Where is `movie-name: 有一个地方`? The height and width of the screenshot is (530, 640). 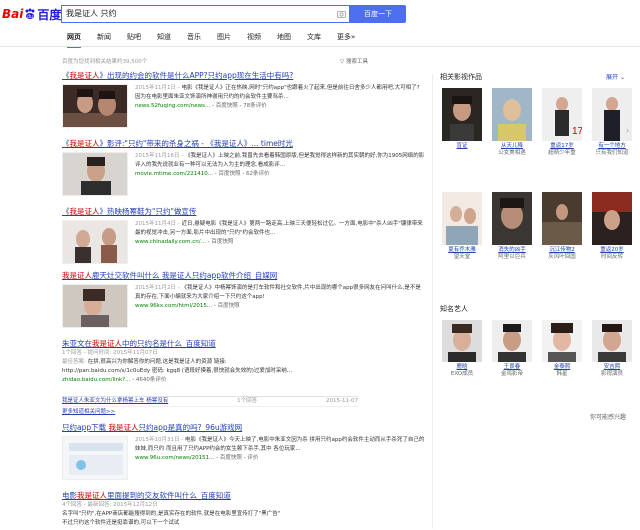
movie-name: 有一个地方 is located at coordinates (612, 146).